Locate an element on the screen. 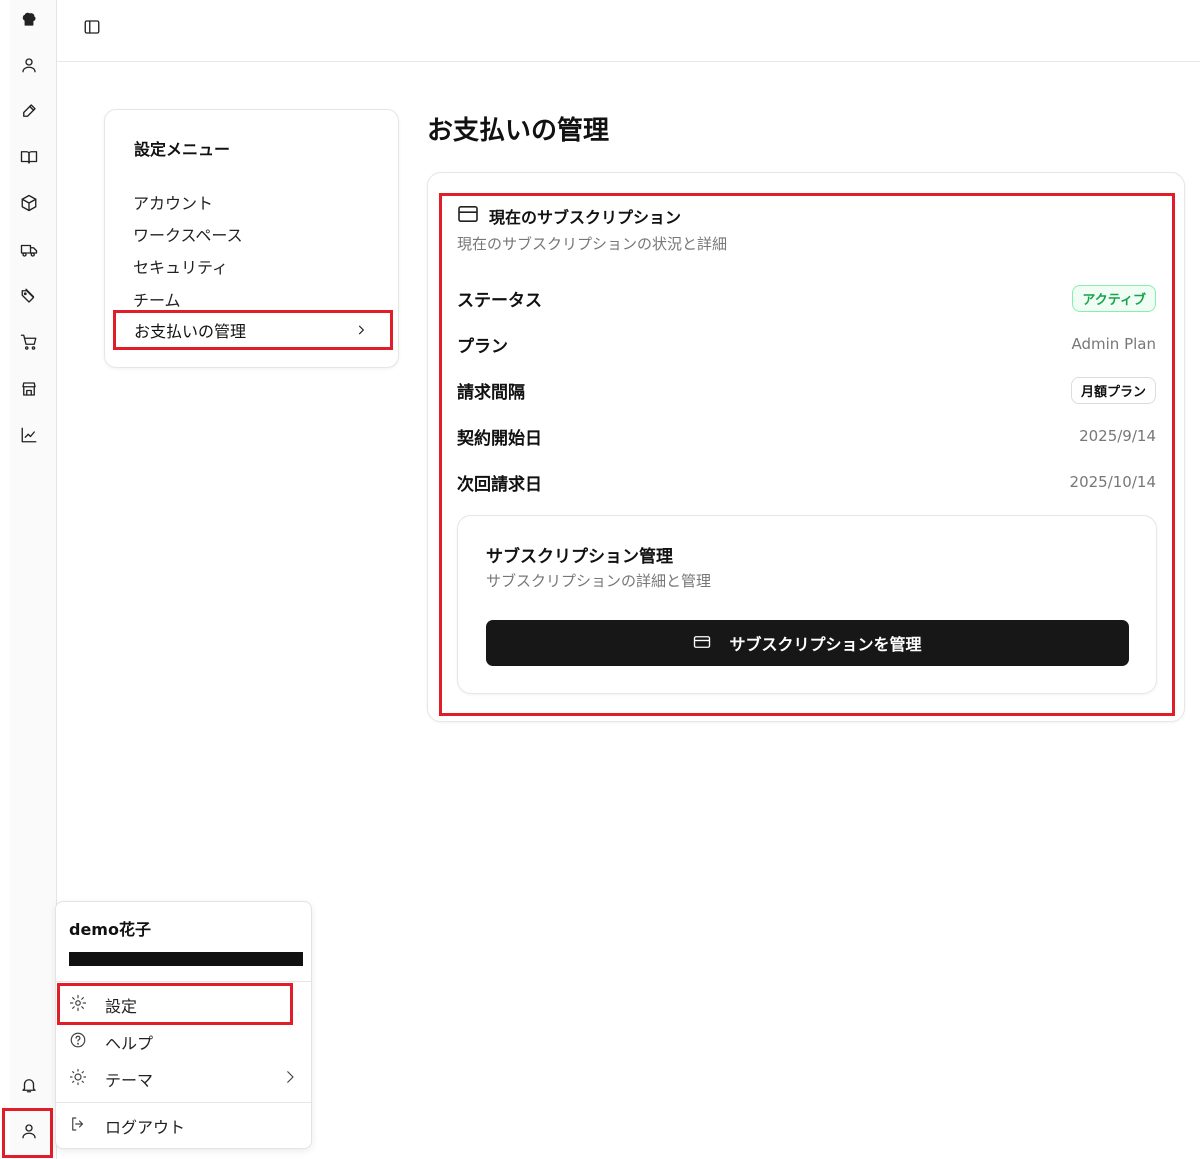  settings-menu-title: 設定メニュー is located at coordinates (182, 149).